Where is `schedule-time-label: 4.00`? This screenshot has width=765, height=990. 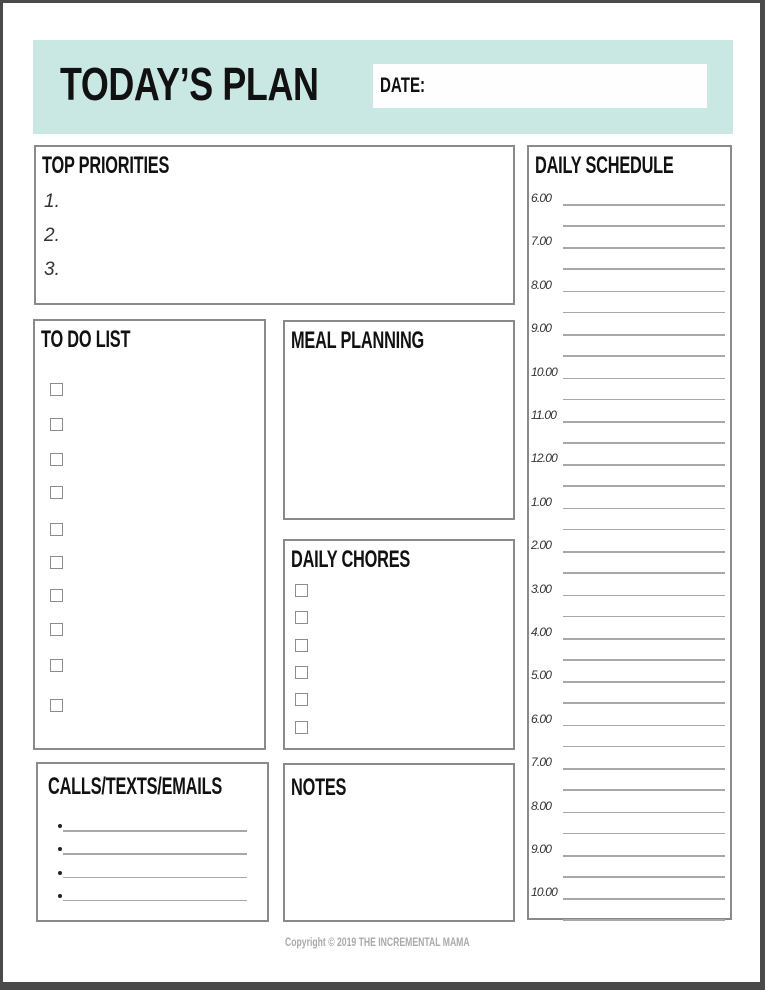 schedule-time-label: 4.00 is located at coordinates (541, 632).